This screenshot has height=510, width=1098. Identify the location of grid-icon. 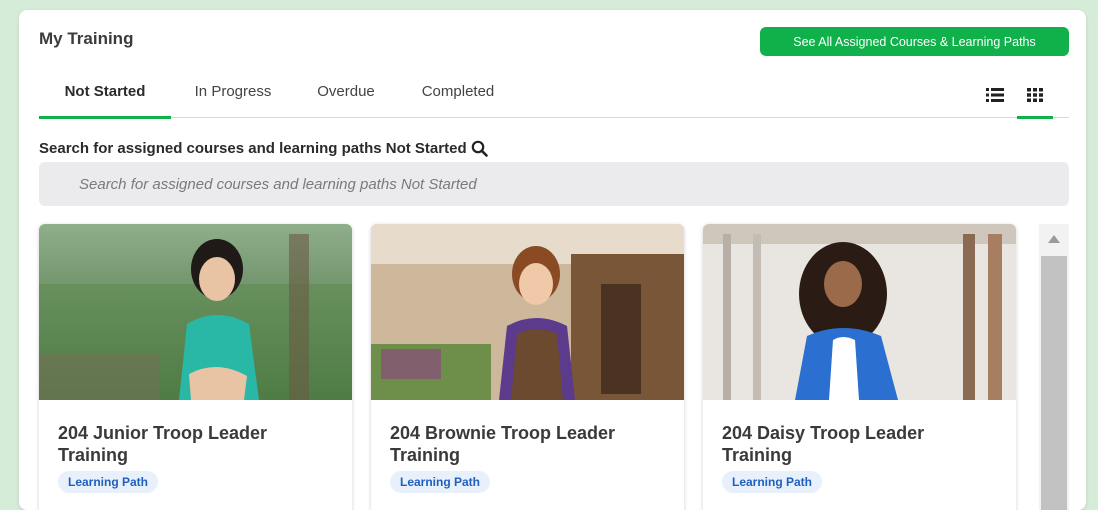
(1035, 95).